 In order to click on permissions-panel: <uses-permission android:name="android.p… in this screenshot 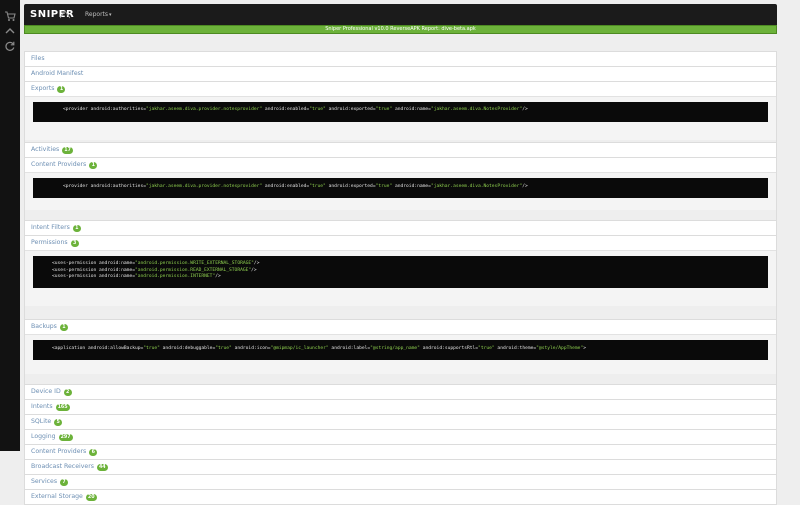, I will do `click(400, 278)`.